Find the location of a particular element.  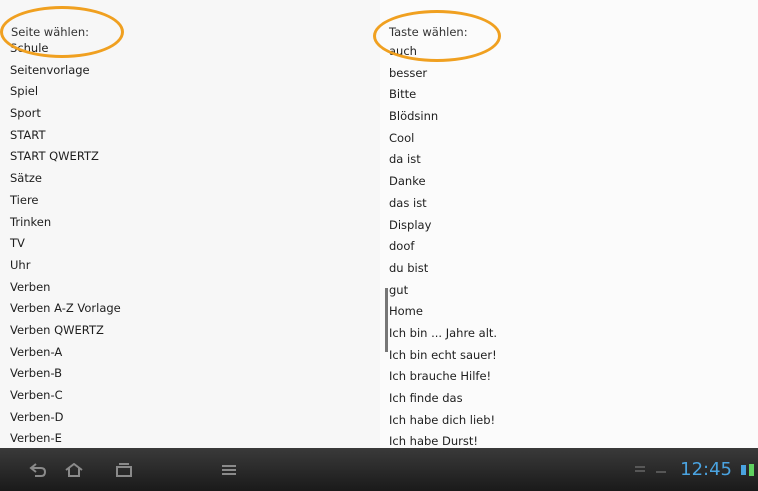

list-item: Trinken is located at coordinates (65, 223).